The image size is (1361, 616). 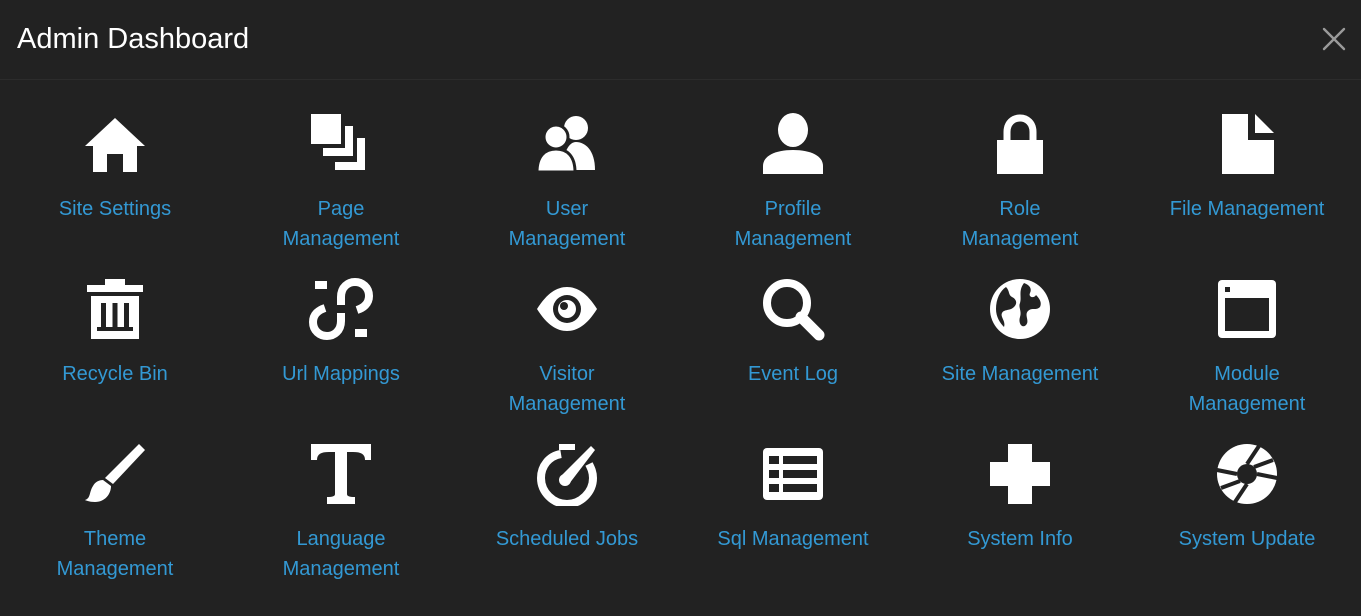 I want to click on person-icon, so click(x=793, y=143).